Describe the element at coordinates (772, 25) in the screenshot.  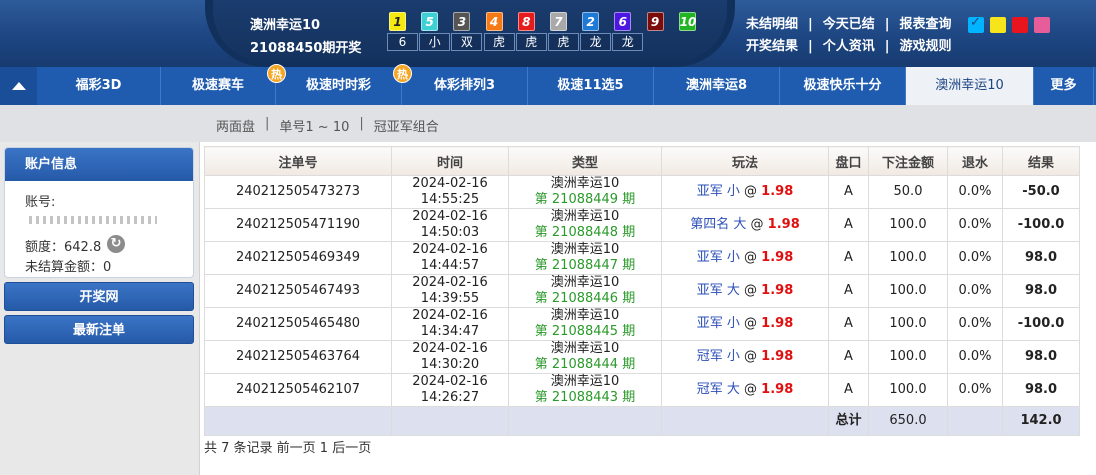
I see `top-link-0: 未结明细` at that location.